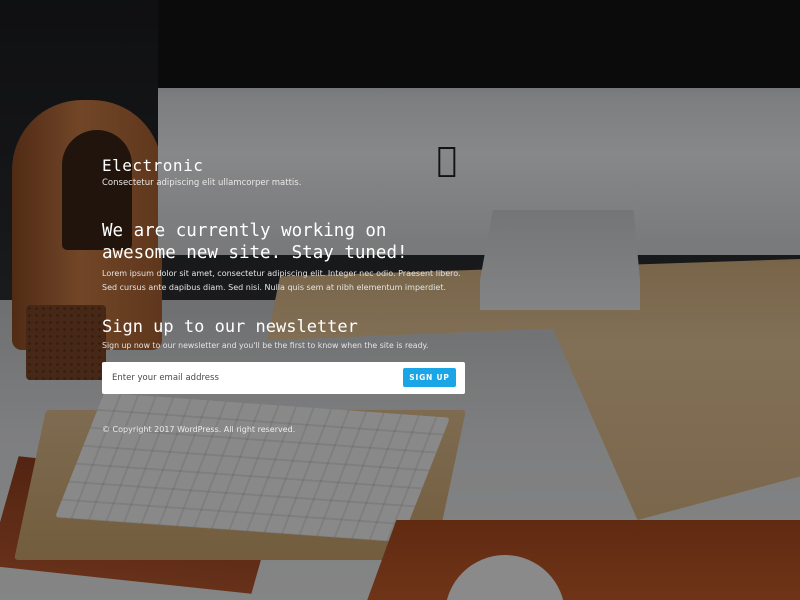 The height and width of the screenshot is (600, 800). Describe the element at coordinates (230, 327) in the screenshot. I see `newsletter-heading: Sign up to our newsletter` at that location.